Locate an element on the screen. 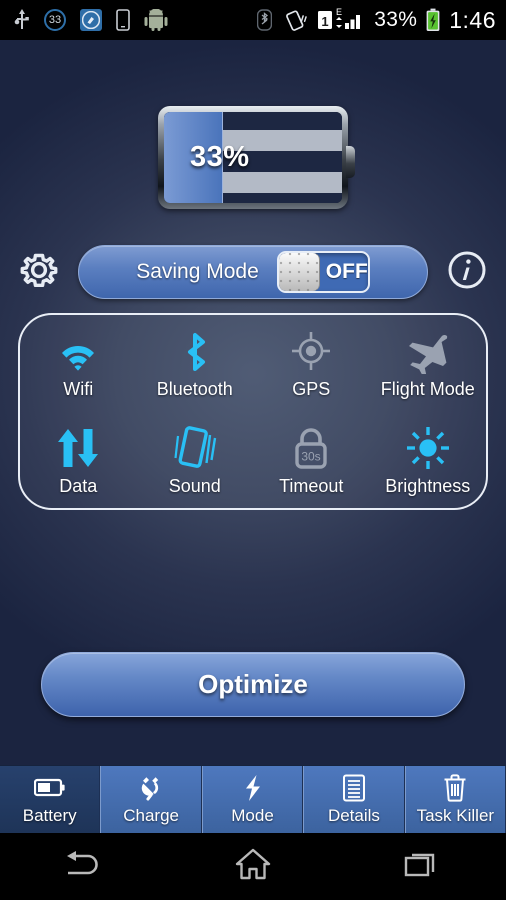 The width and height of the screenshot is (506, 900). plug-icon is located at coordinates (151, 788).